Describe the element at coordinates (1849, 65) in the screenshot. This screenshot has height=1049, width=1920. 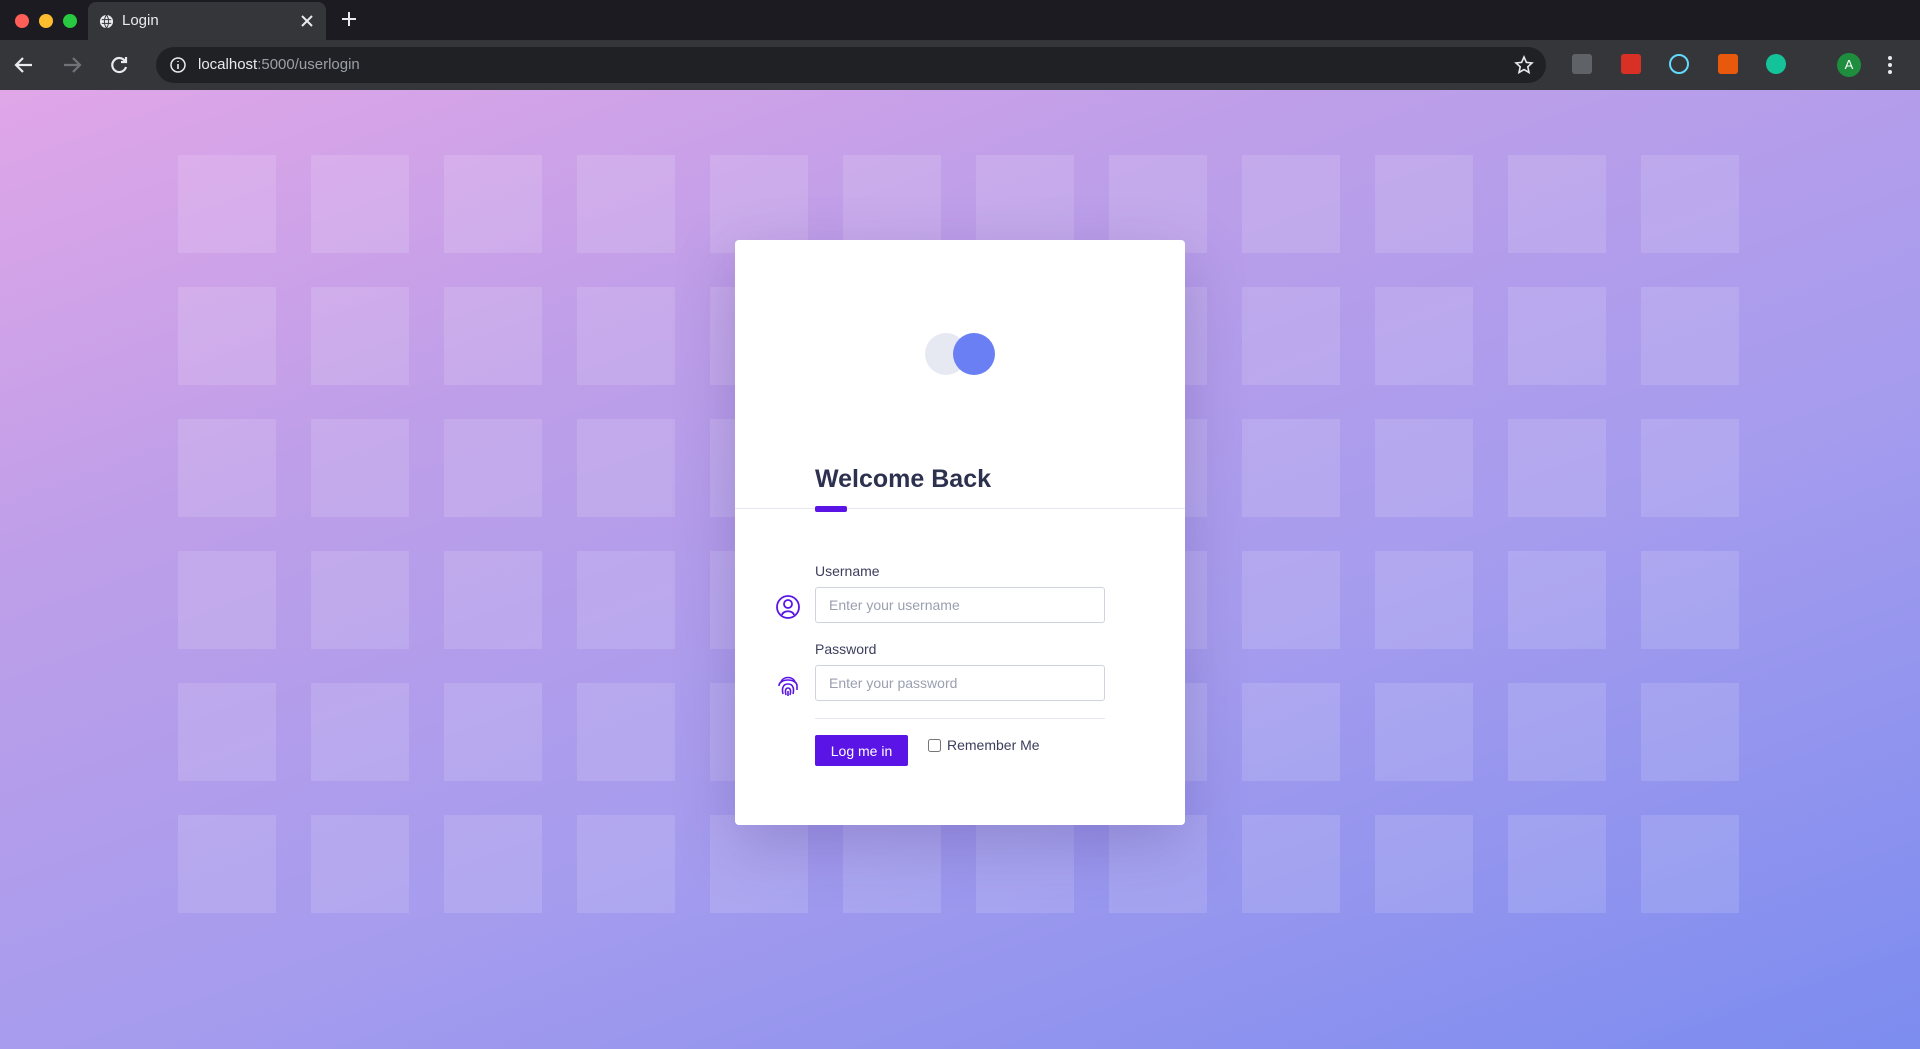
I see `profile-avatar: A` at that location.